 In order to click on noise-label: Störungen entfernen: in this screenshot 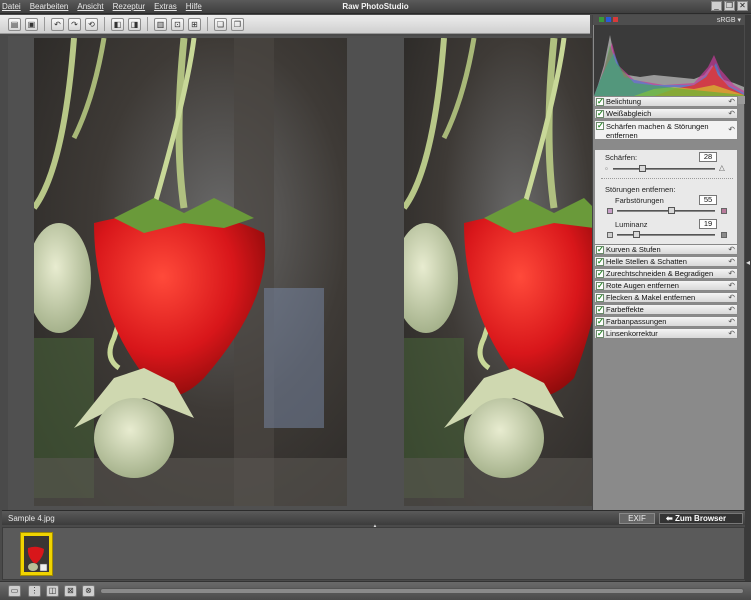, I will do `click(640, 189)`.